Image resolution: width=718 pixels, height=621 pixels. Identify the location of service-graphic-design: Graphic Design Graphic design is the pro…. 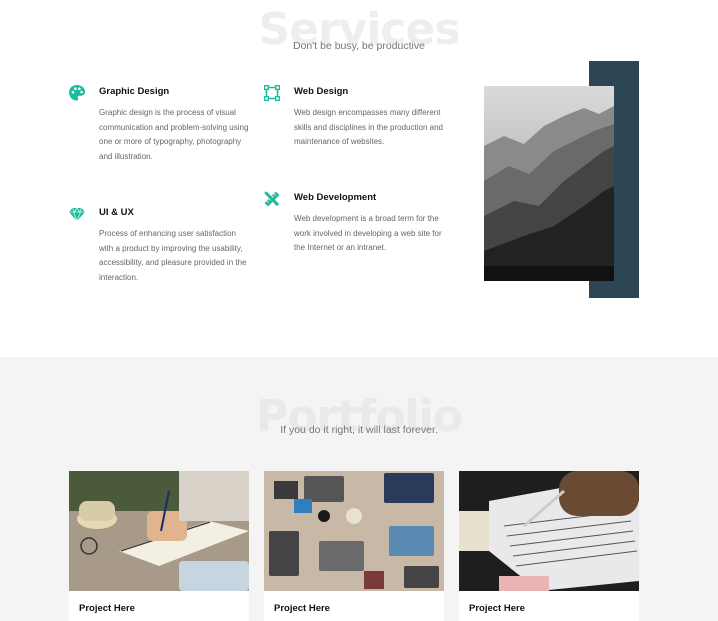
(159, 124).